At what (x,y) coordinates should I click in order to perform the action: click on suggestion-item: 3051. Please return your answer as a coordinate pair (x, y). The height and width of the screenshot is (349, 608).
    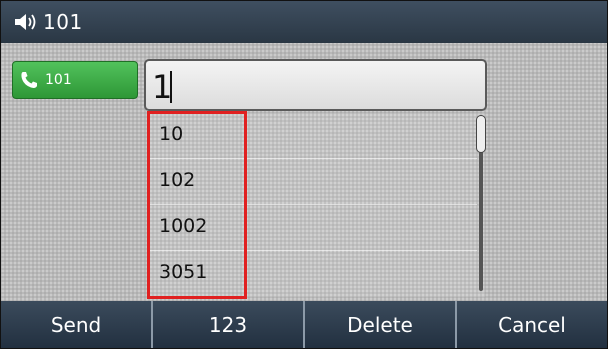
    Looking at the image, I should click on (312, 274).